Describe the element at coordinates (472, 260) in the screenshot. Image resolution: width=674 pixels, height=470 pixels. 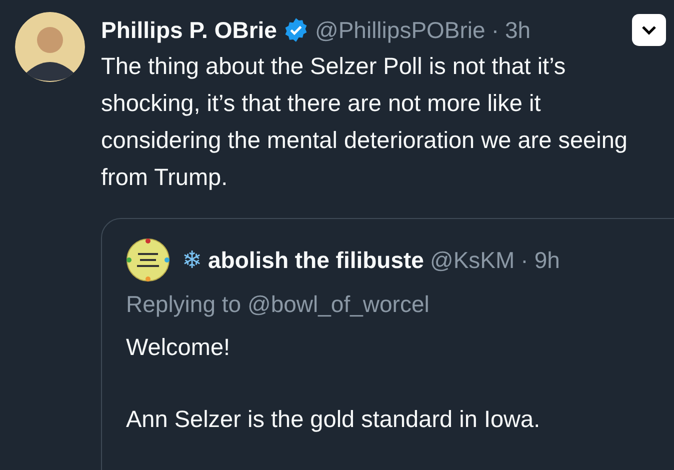
I see `user-handle: @KsKM` at that location.